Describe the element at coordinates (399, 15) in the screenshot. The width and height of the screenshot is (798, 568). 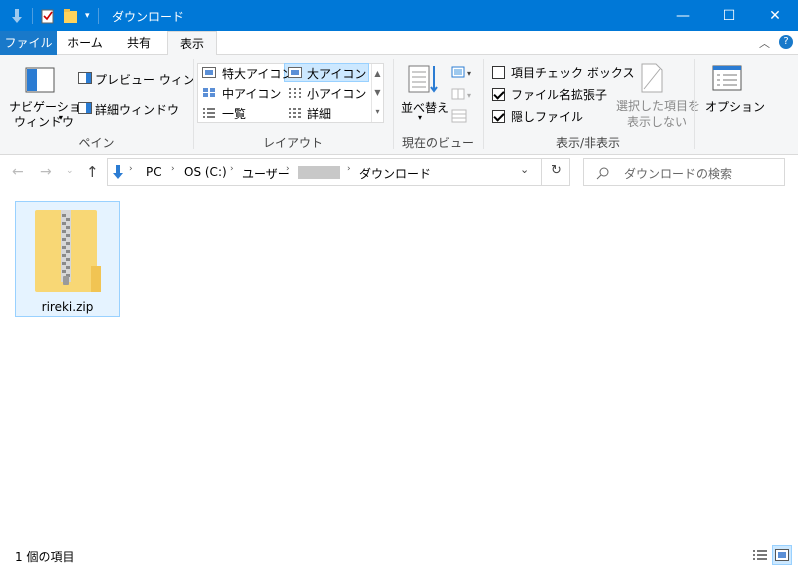
I see `title-bar: ▾ ダウンロード — ☐ ✕` at that location.